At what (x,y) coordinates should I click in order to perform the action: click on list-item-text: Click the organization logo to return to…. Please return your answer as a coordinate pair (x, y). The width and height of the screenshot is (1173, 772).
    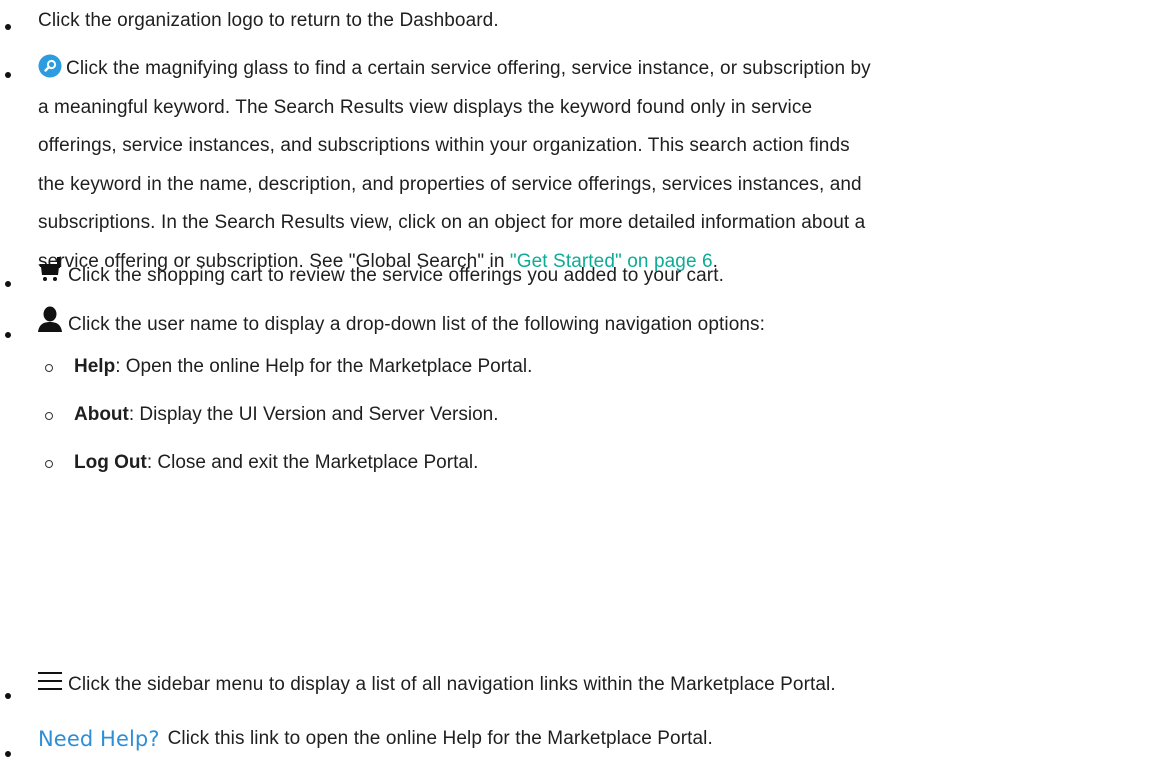
    Looking at the image, I should click on (268, 20).